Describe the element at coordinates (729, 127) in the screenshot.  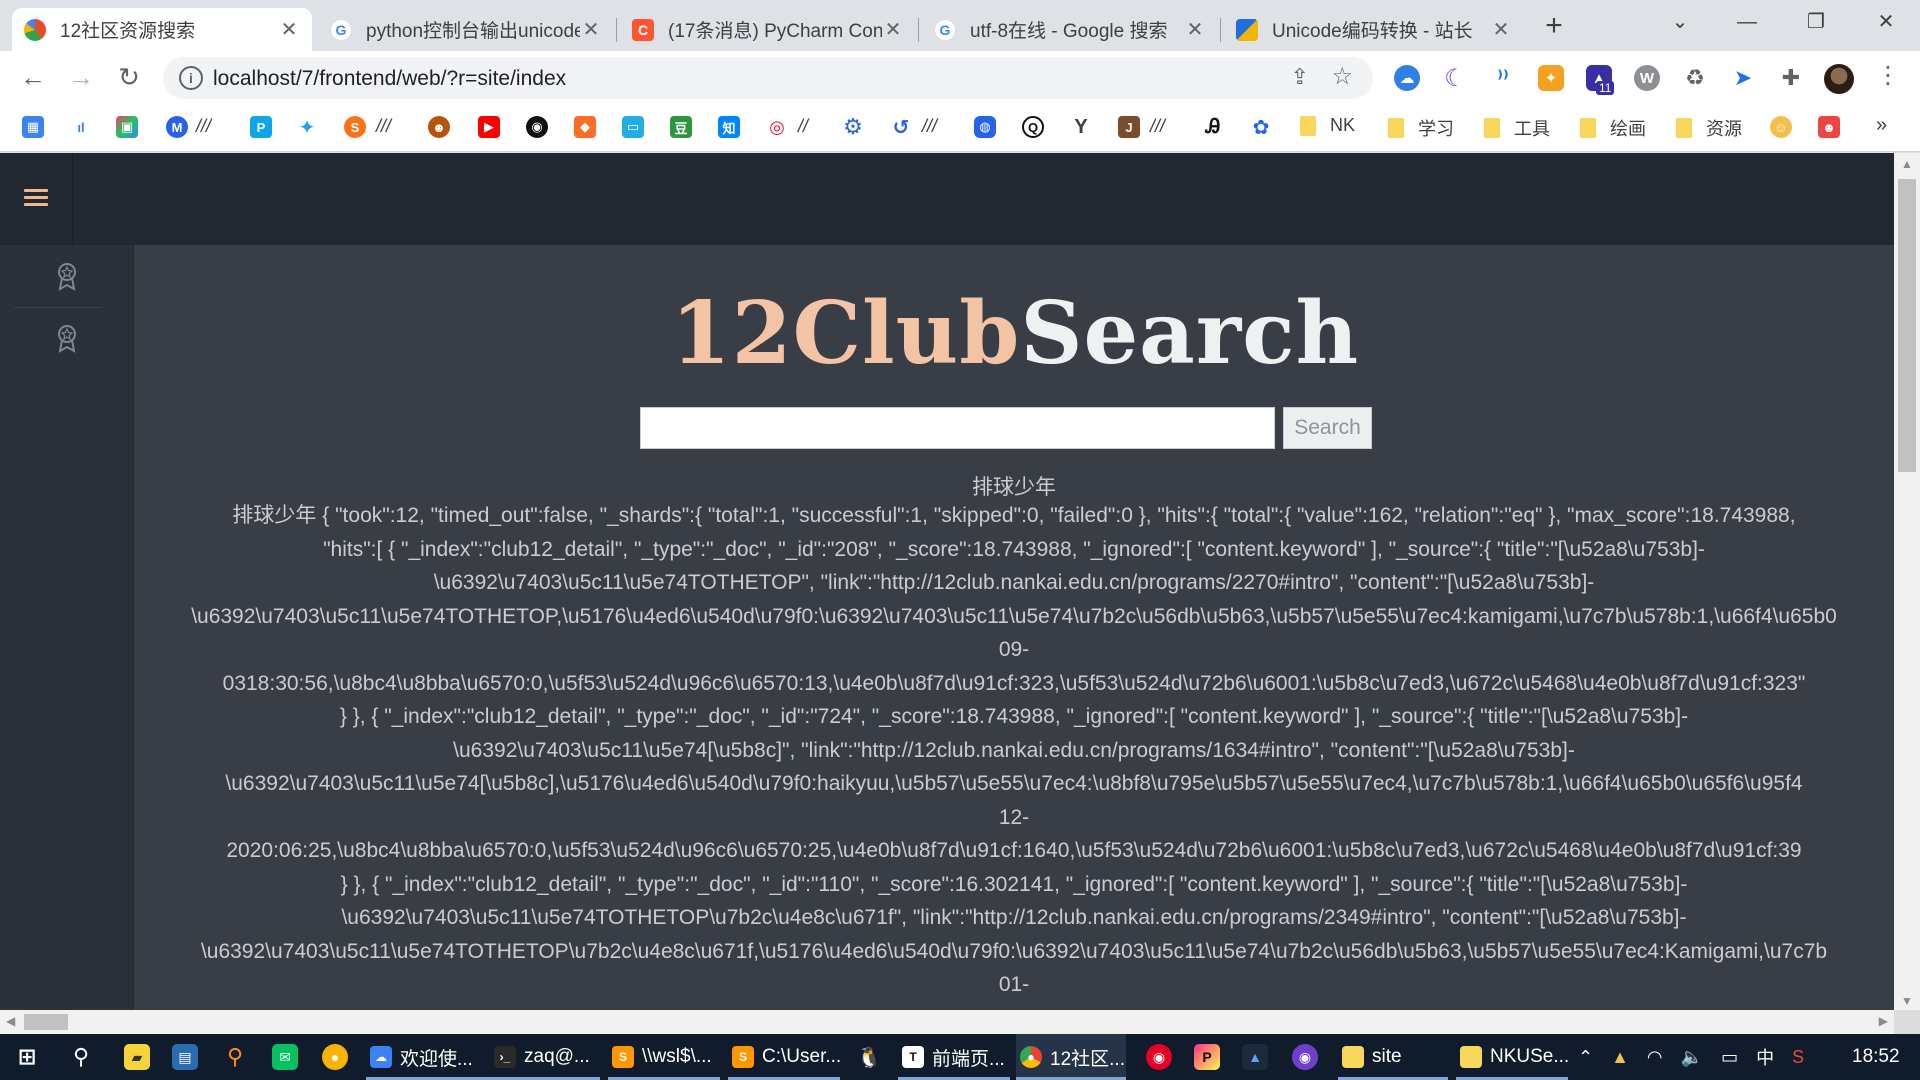
I see `zhihu-icon: 知` at that location.